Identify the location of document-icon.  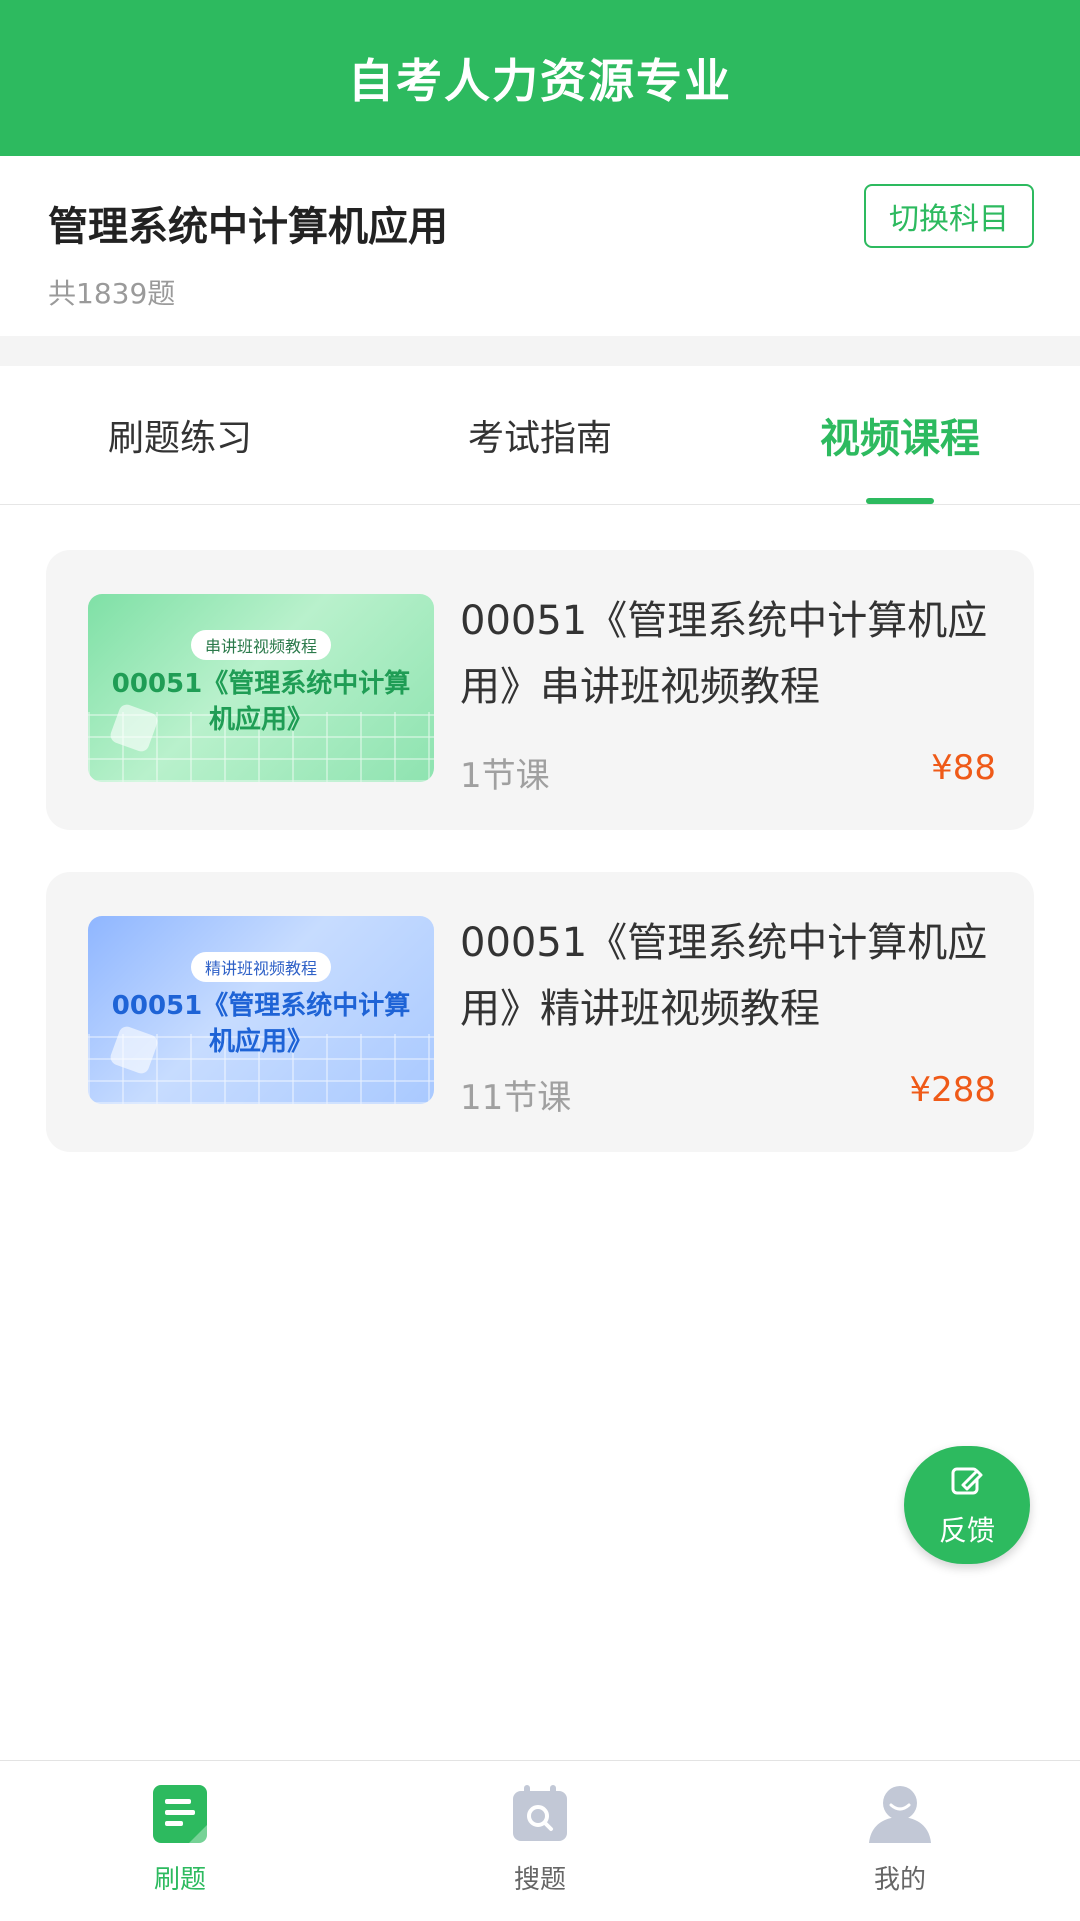
(180, 1816).